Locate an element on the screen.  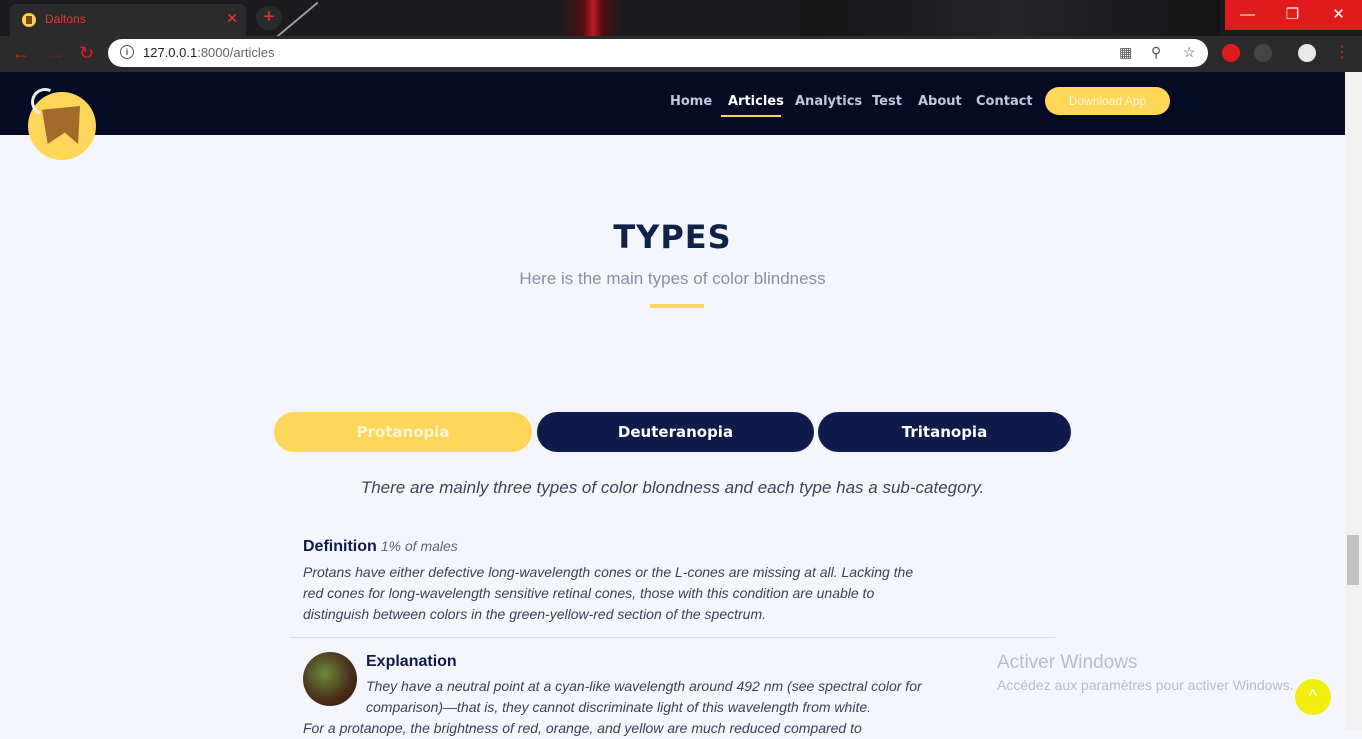
titlebar-wallpaper-glow is located at coordinates (590, 18).